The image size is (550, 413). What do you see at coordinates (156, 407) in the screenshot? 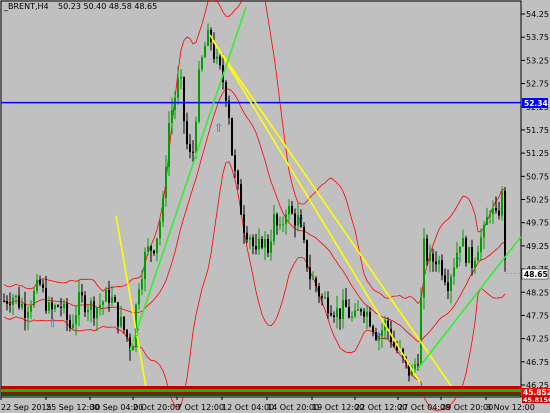
I see `time-tick-label: 2 Oct 20:00` at bounding box center [156, 407].